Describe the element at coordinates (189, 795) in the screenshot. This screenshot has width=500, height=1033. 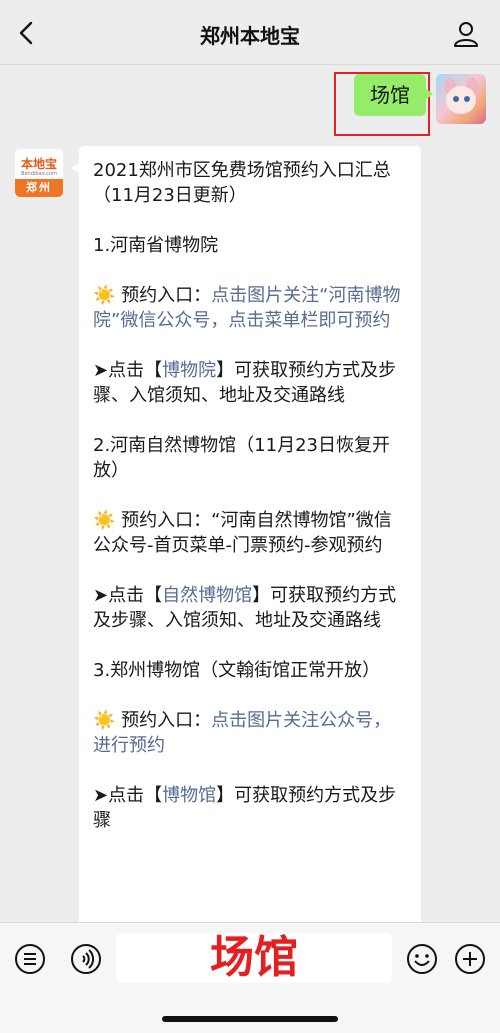
I see `detail-link: 博物馆` at that location.